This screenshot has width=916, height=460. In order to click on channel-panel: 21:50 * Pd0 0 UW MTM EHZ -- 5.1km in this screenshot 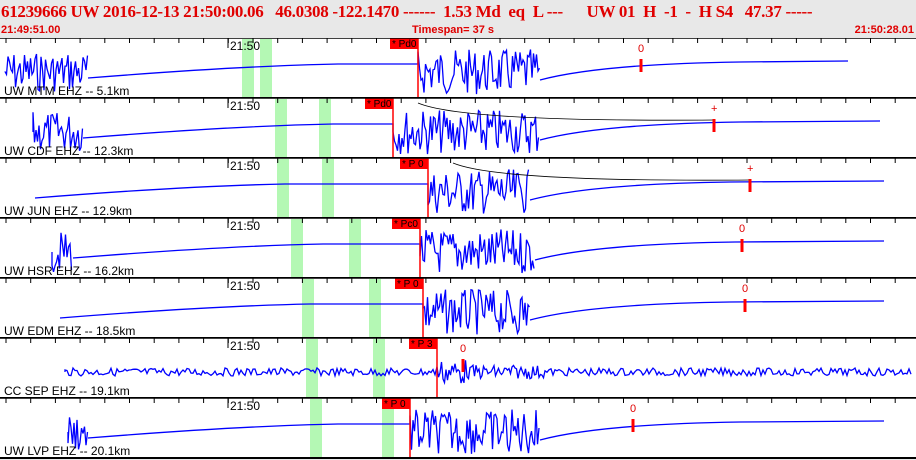, I will do `click(458, 68)`.